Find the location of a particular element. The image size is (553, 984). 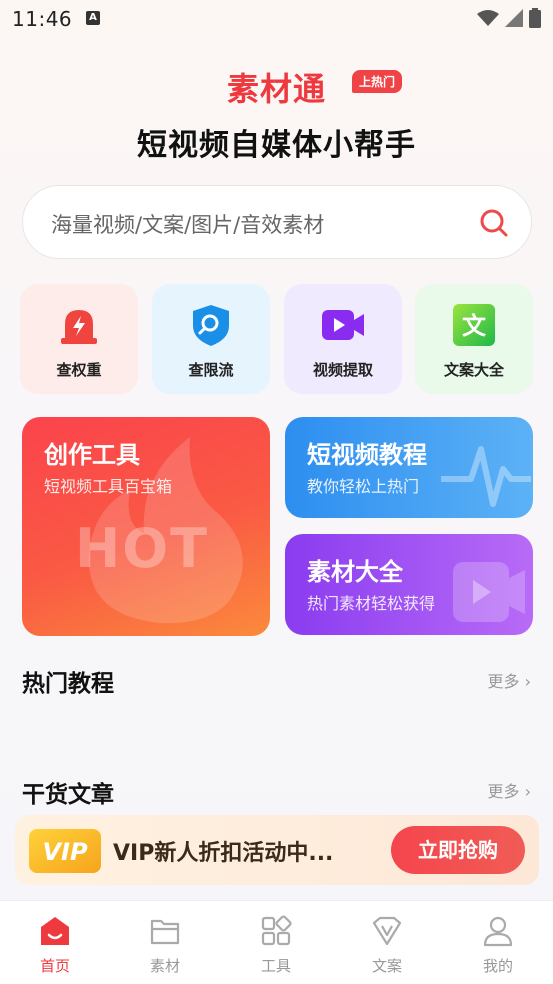

card-title: 短视频教程 is located at coordinates (367, 455).